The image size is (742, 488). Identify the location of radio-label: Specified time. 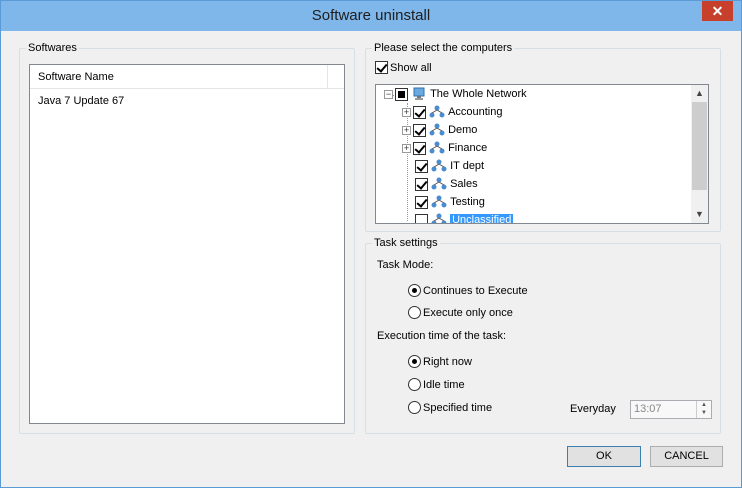
(458, 407).